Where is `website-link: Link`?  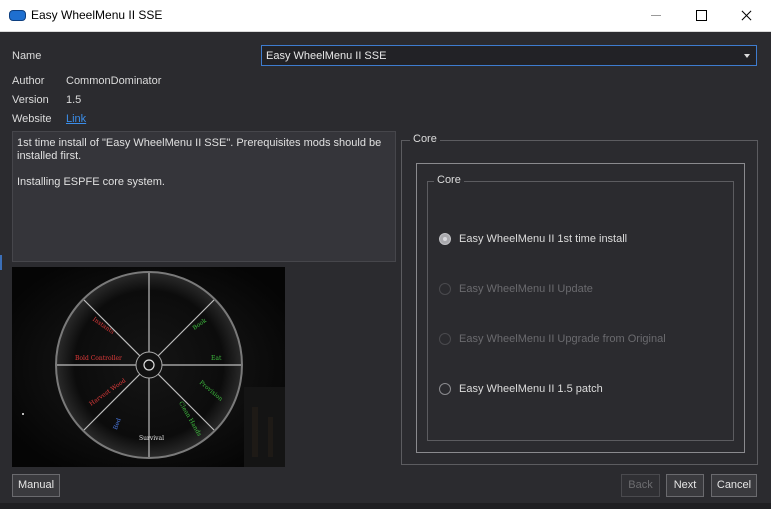
website-link: Link is located at coordinates (76, 119).